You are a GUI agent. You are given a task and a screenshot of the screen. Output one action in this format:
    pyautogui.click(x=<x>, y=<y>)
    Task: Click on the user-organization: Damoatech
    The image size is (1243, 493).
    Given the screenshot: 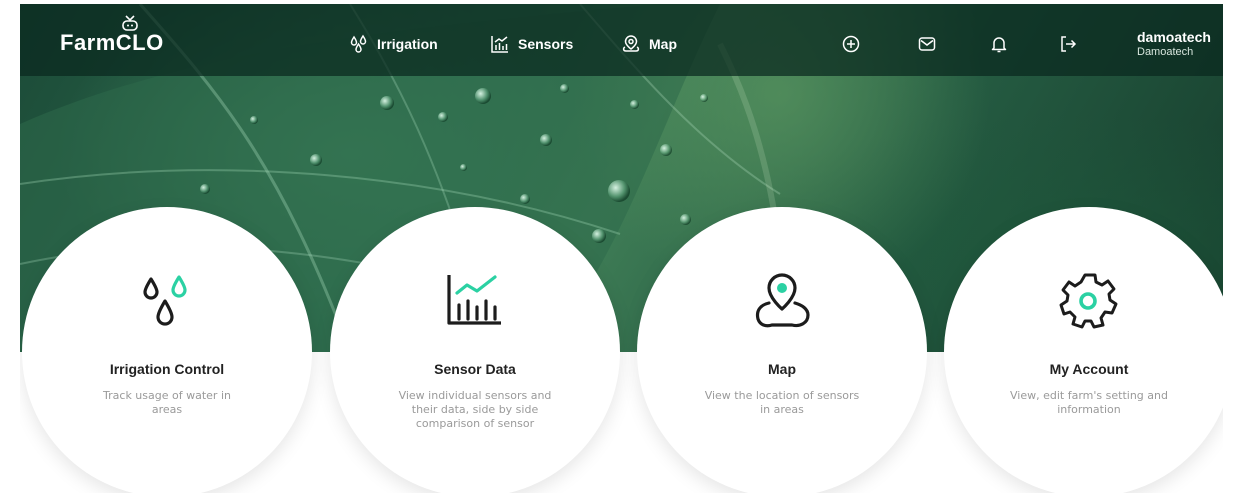 What is the action you would take?
    pyautogui.click(x=1165, y=52)
    